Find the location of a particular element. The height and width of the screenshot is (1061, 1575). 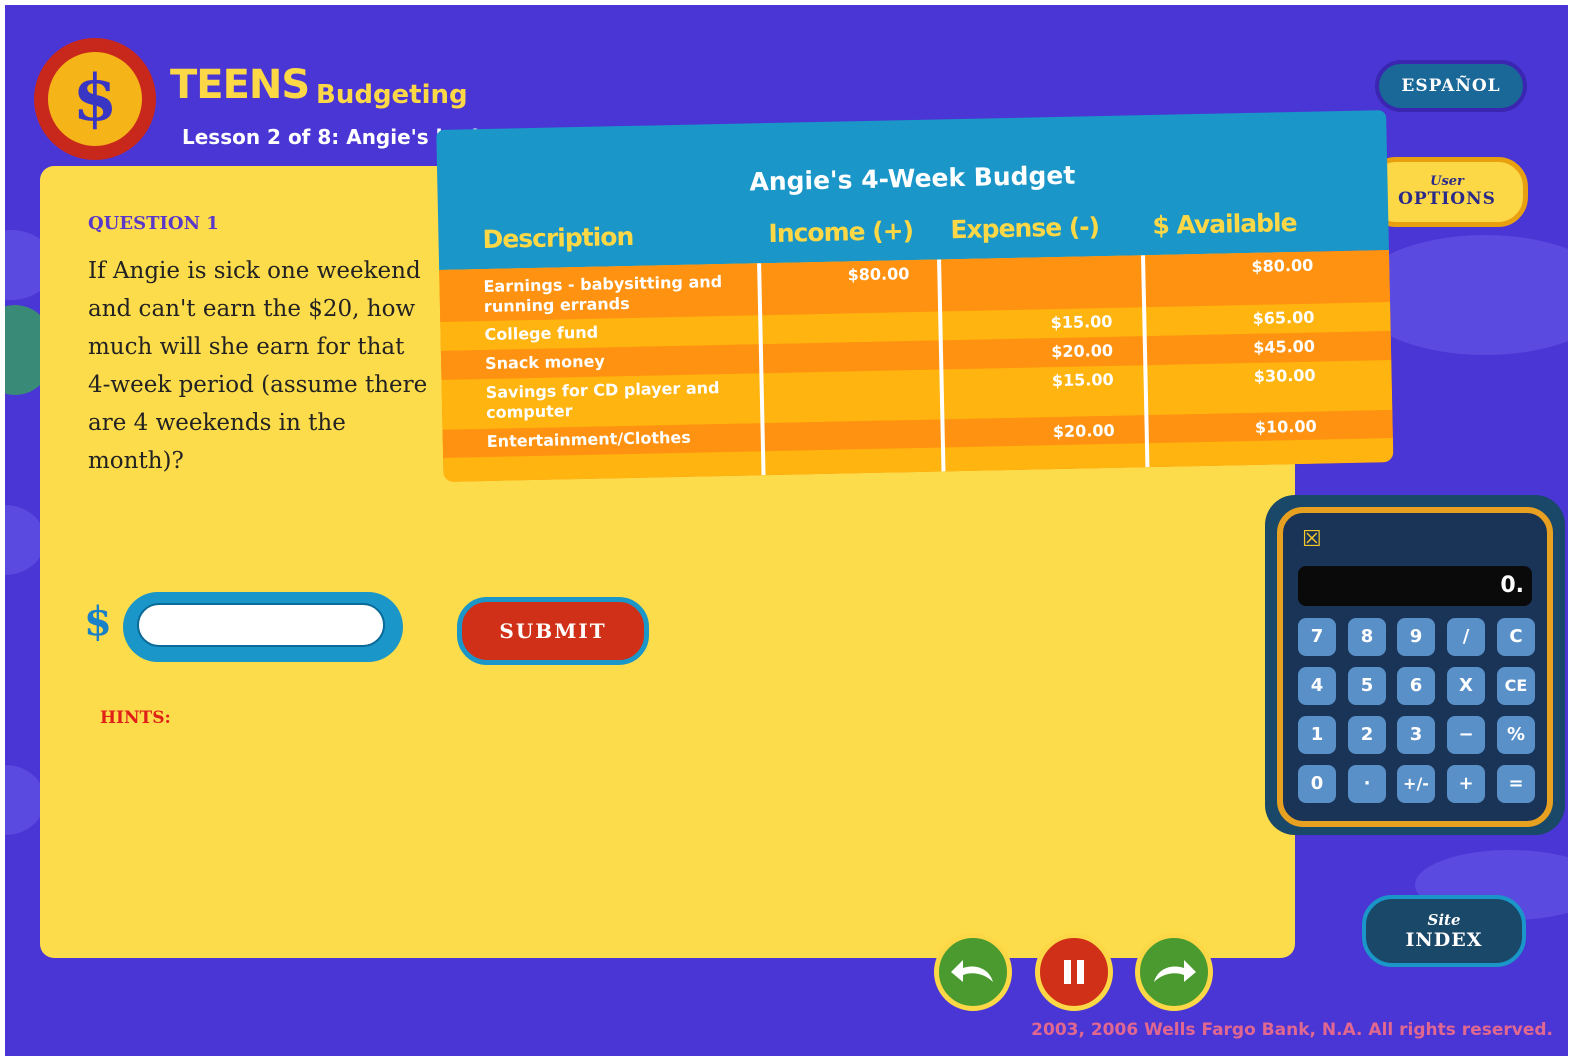

calc-key-3: 3 is located at coordinates (1416, 735).